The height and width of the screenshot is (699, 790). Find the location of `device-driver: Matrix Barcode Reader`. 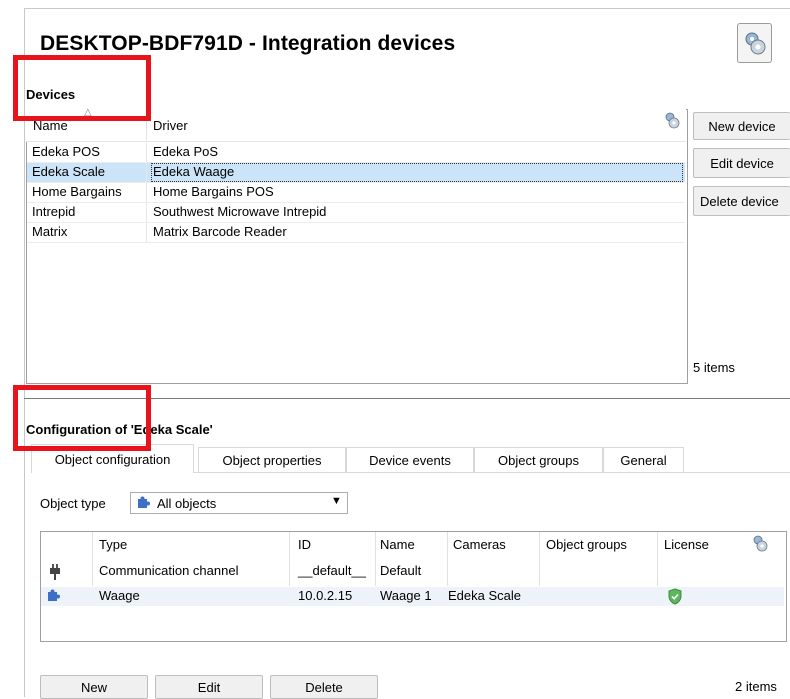

device-driver: Matrix Barcode Reader is located at coordinates (220, 231).